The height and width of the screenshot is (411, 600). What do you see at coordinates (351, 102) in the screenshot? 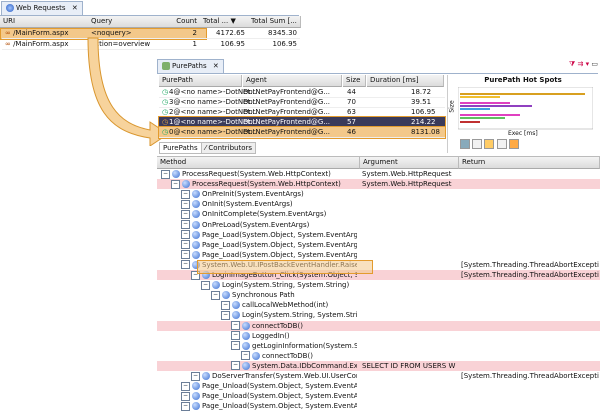
I see `size-text: 70` at bounding box center [351, 102].